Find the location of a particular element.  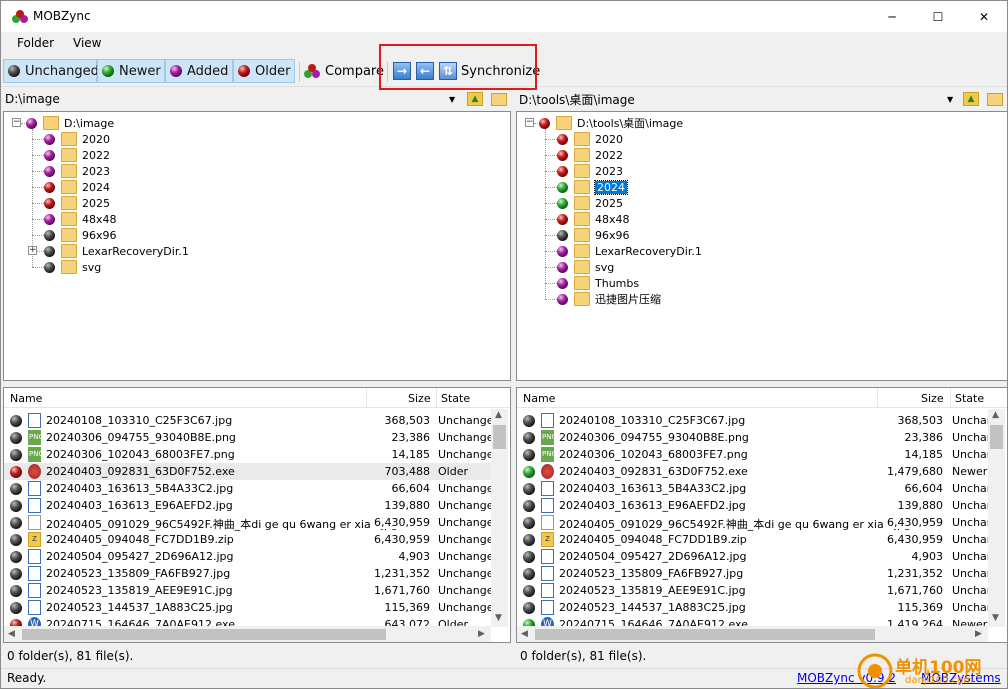

filter-newer-button: Newer is located at coordinates (131, 71).